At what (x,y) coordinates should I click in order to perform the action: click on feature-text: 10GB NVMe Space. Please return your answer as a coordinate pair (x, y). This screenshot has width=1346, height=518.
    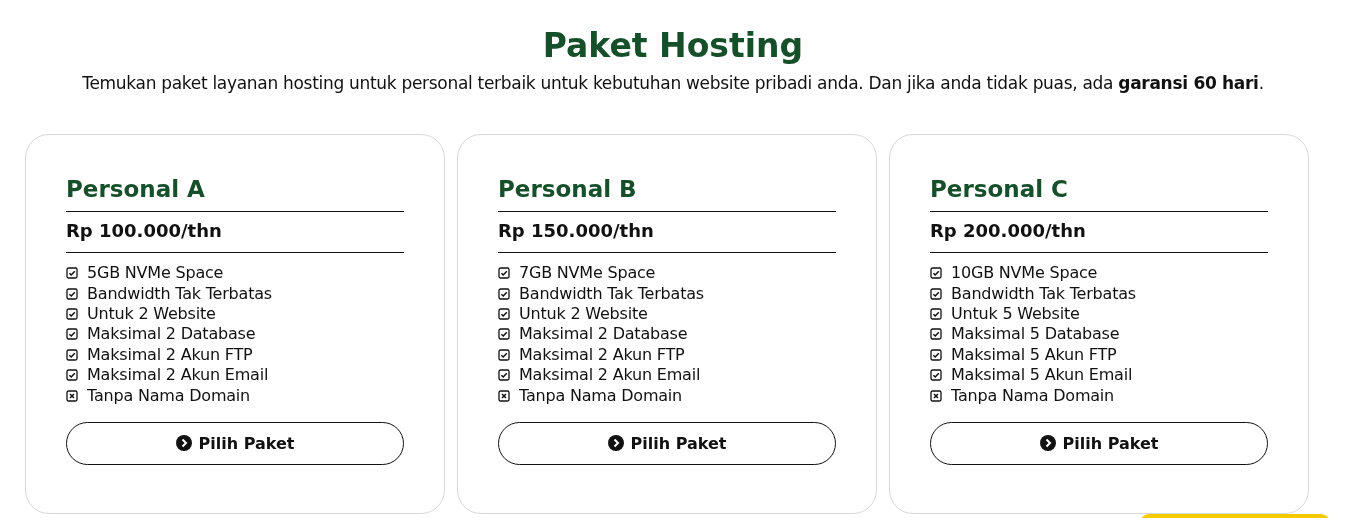
    Looking at the image, I should click on (1024, 273).